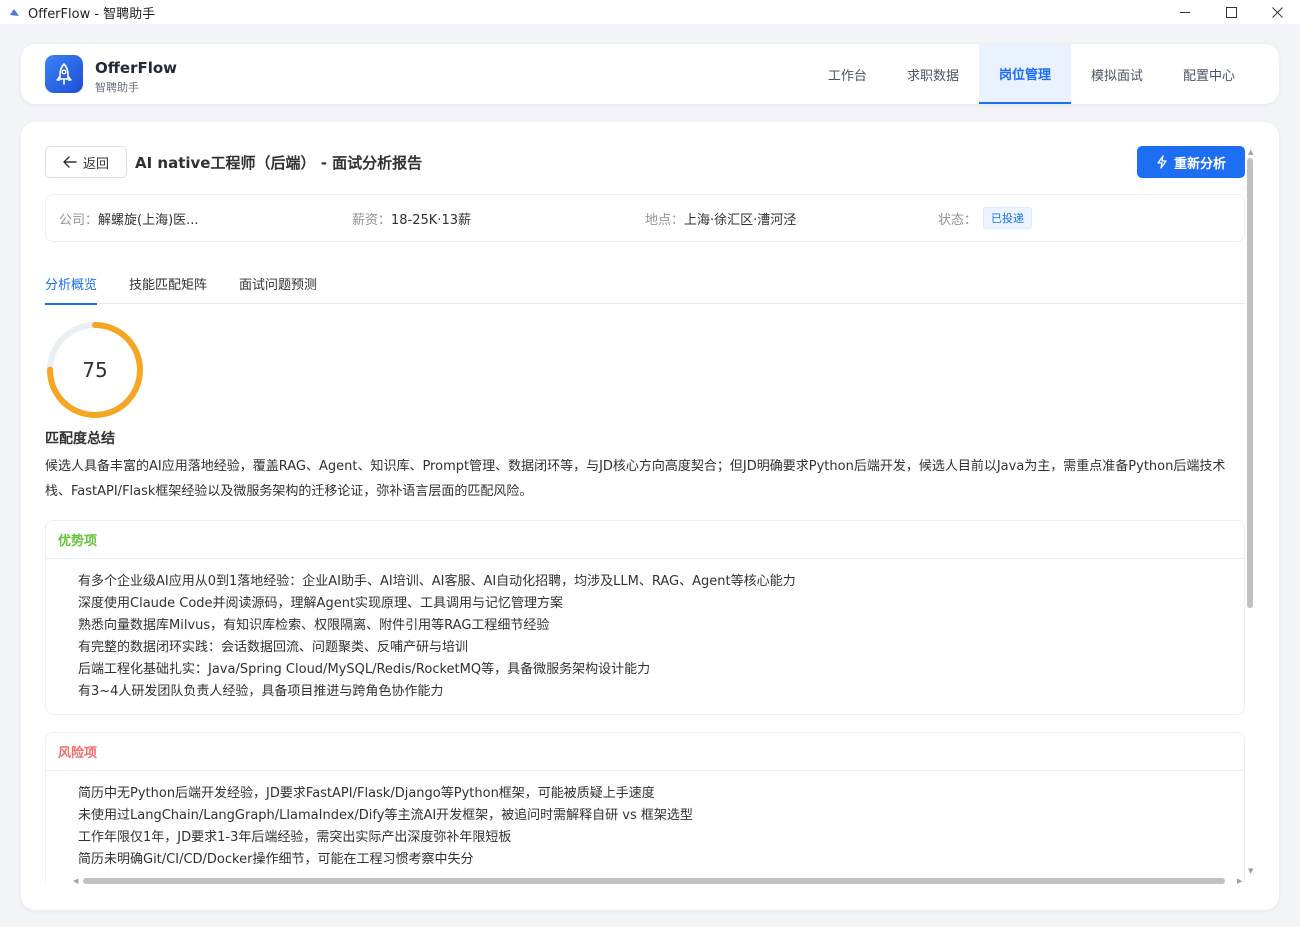  What do you see at coordinates (1071, 218) in the screenshot?
I see `info-status: 状态： 已投递` at bounding box center [1071, 218].